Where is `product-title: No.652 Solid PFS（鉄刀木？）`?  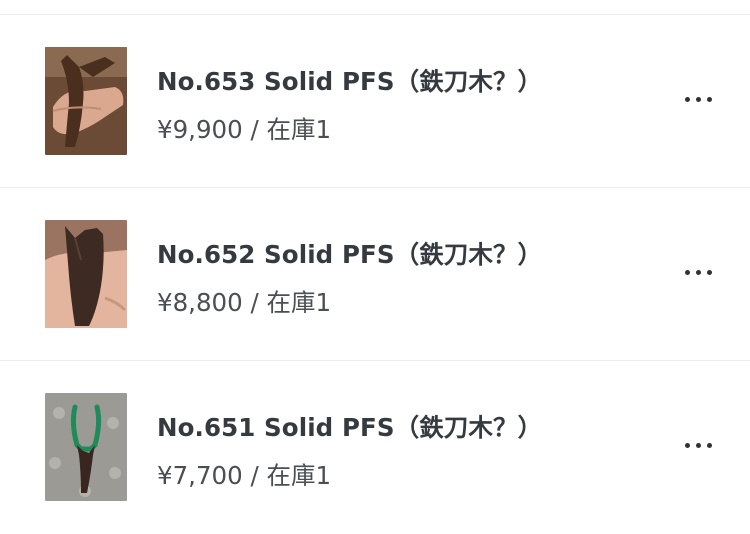
product-title: No.652 Solid PFS（鉄刀木？） is located at coordinates (349, 253).